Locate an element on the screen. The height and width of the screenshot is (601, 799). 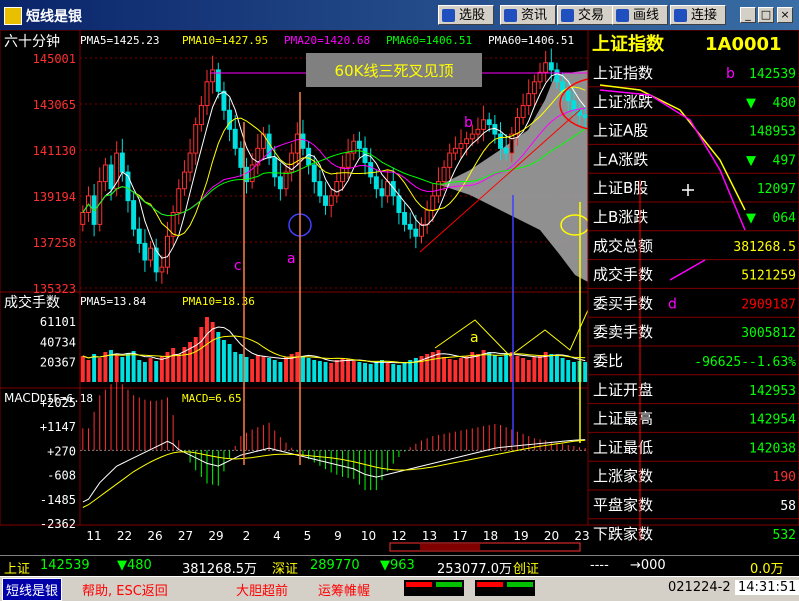
quote-label: 上证开盘 is located at coordinates (623, 390).